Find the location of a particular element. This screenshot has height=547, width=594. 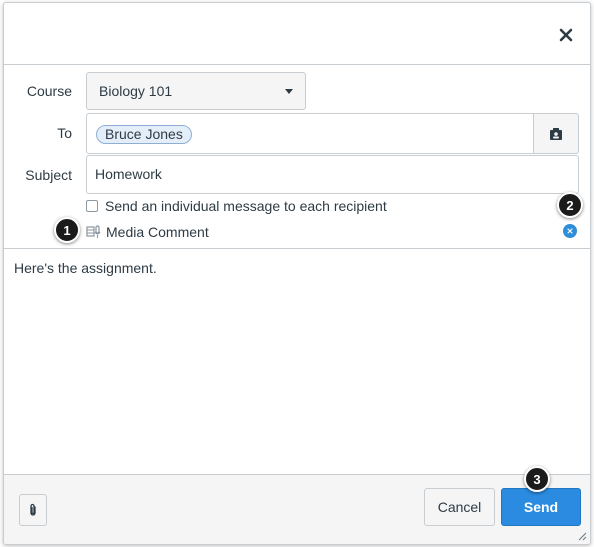

close-icon is located at coordinates (566, 35).